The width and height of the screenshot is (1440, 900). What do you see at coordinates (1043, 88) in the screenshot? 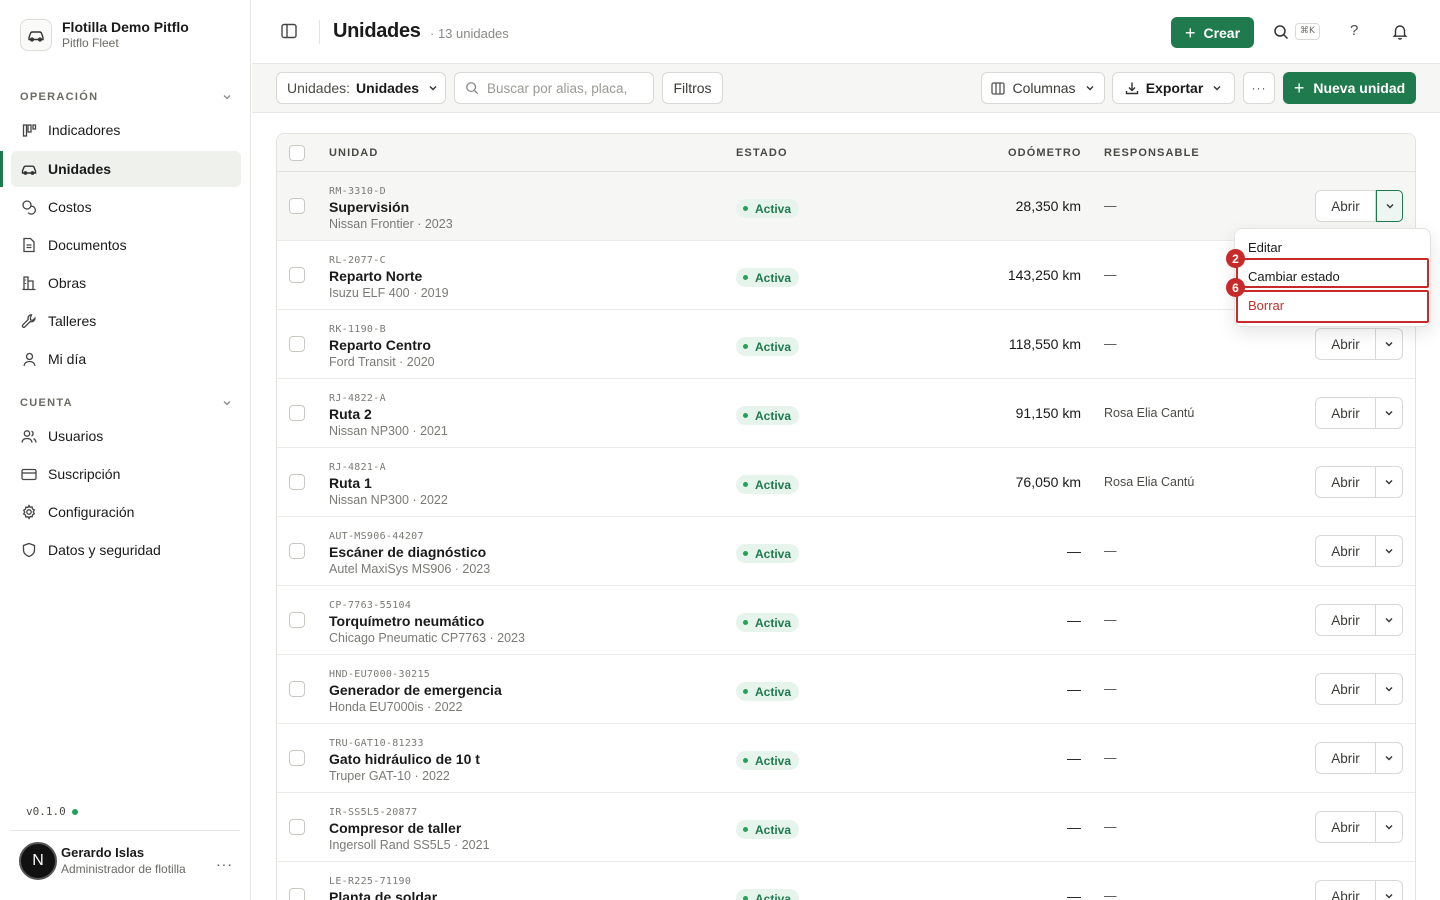
I see `columns-button: Columnas` at bounding box center [1043, 88].